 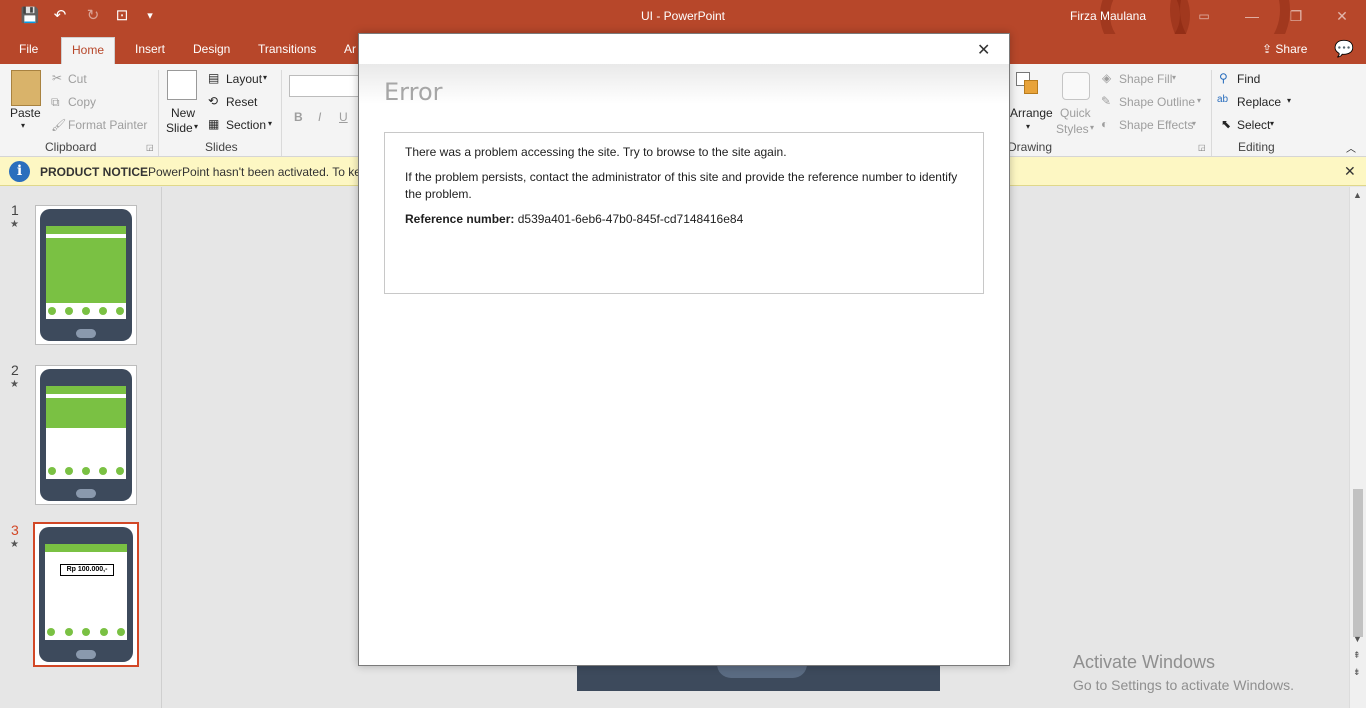 I want to click on quick-styles-dropdown-icon: ▾, so click(x=1092, y=127).